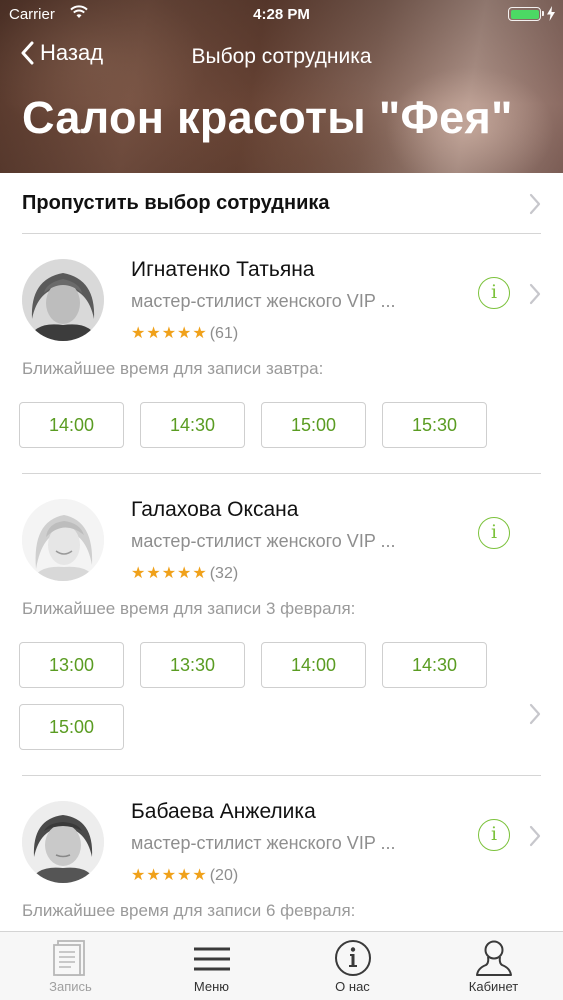  I want to click on employee-name: Игнатенко Татьяна, so click(223, 269).